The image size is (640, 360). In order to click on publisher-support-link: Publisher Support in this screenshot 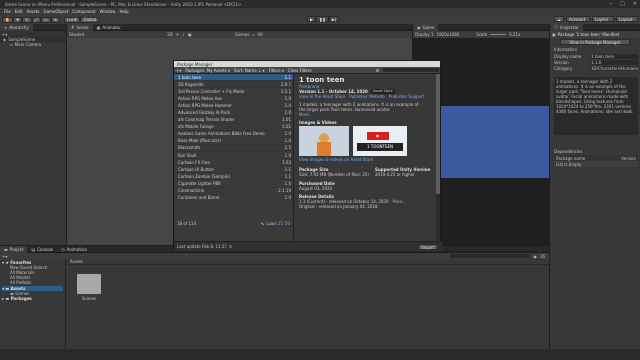, I will do `click(406, 96)`.